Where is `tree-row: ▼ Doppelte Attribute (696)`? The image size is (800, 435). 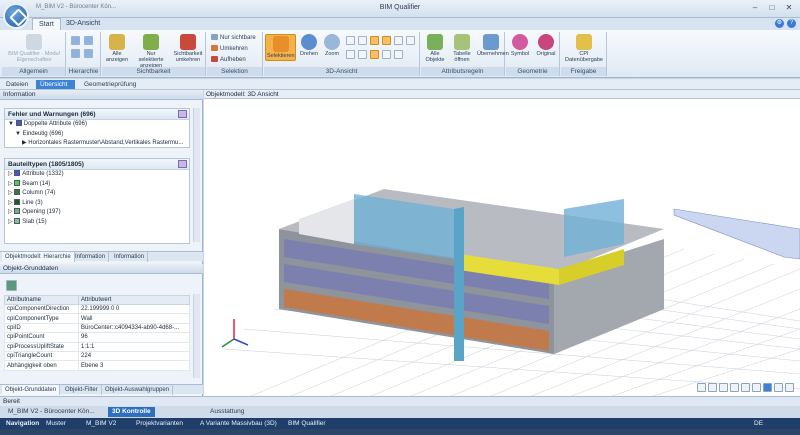
tree-row: ▼ Doppelte Attribute (696) is located at coordinates (97, 125).